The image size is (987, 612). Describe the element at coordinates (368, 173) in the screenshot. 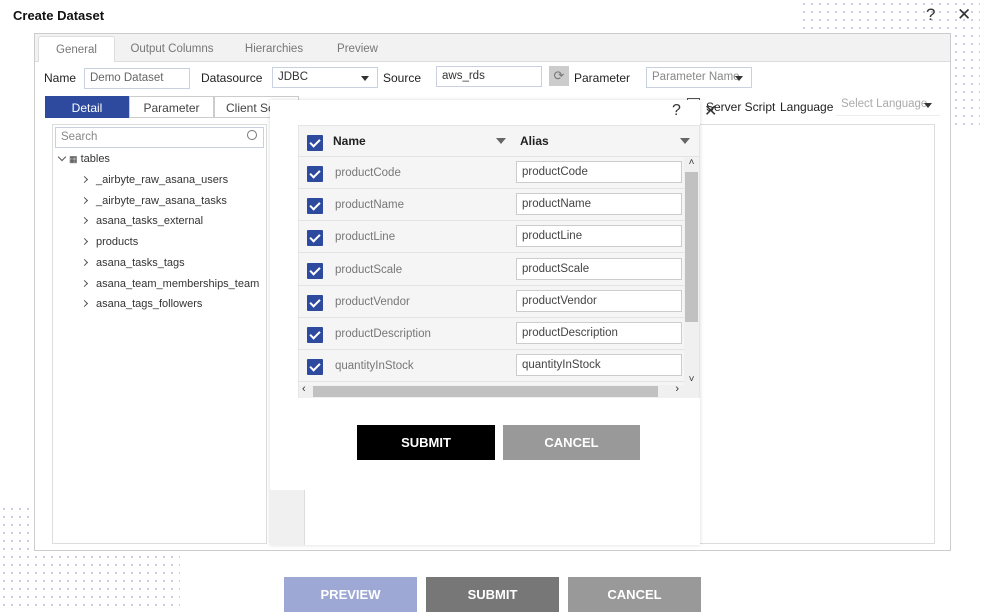

I see `column-name: productCode` at that location.